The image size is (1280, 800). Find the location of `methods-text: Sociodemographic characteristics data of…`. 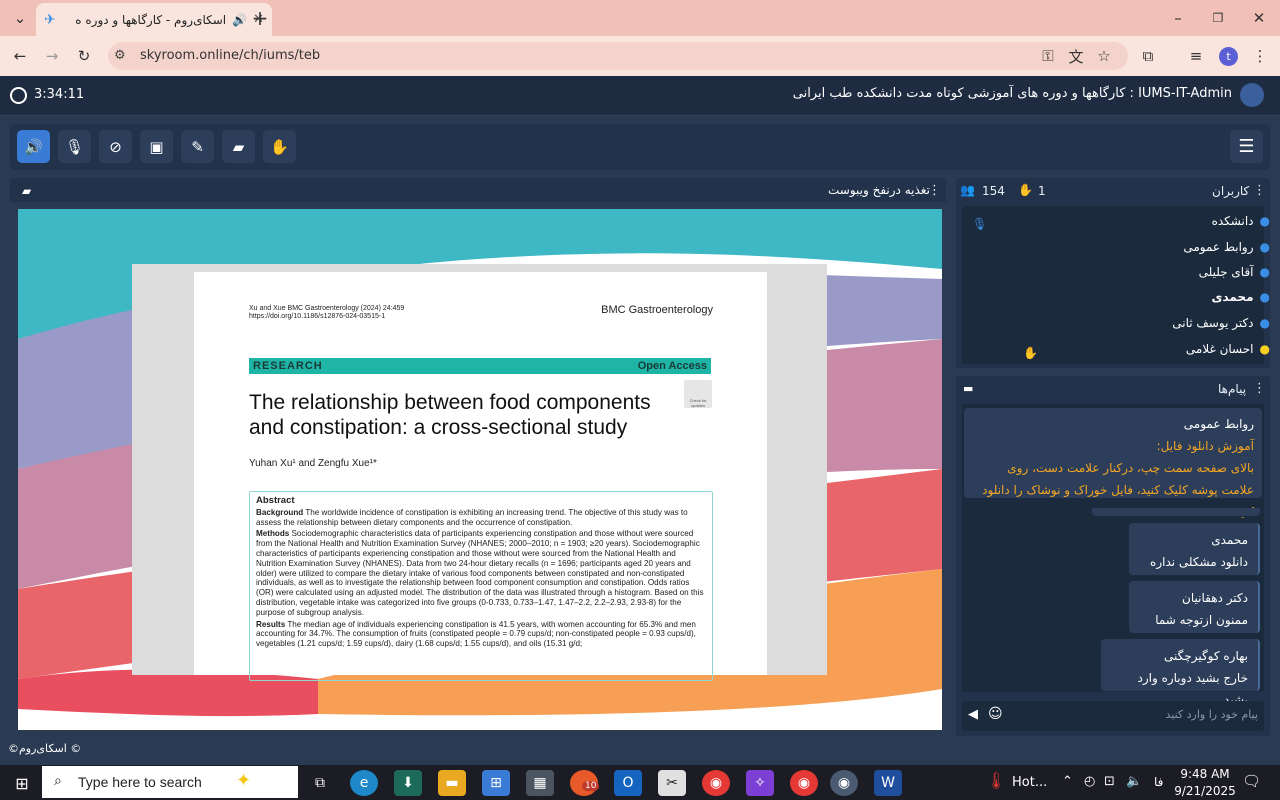

methods-text: Sociodemographic characteristics data of… is located at coordinates (480, 573).